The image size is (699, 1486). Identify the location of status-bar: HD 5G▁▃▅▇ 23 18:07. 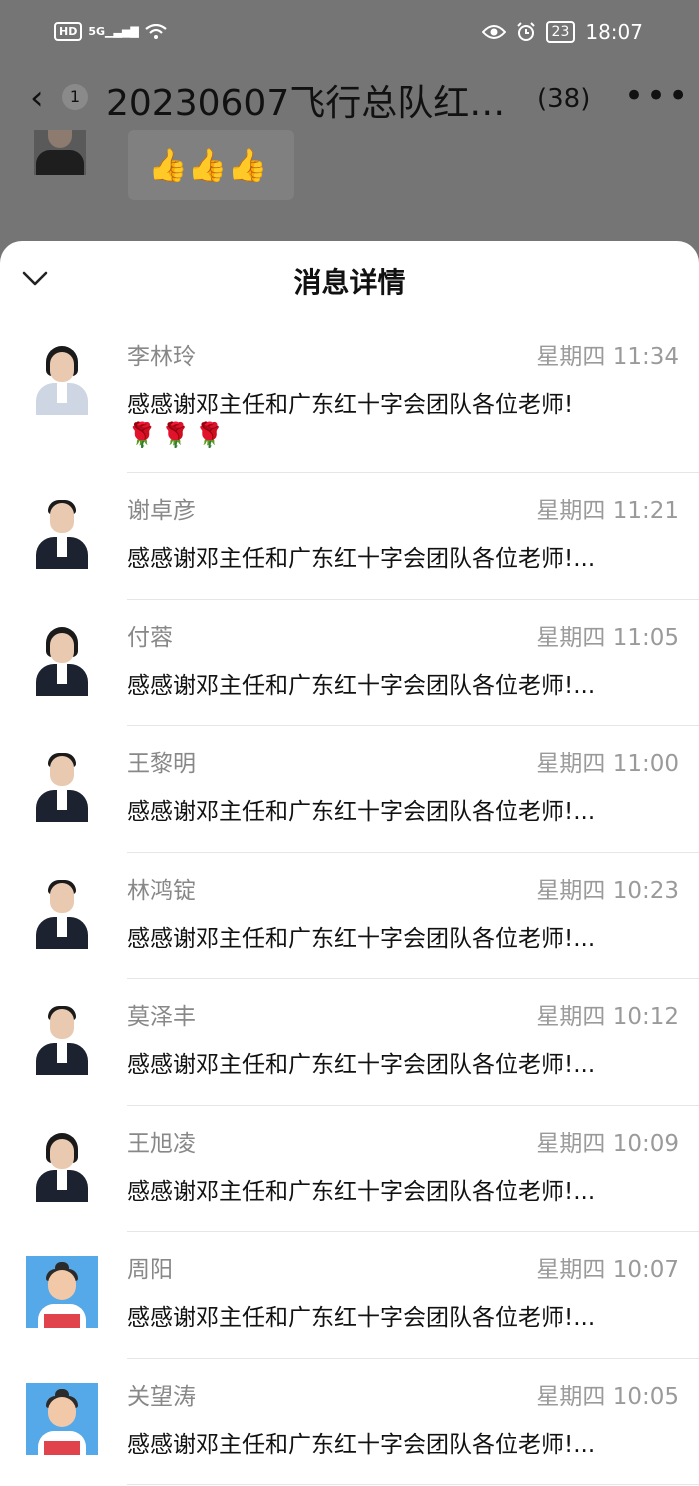
(349, 35).